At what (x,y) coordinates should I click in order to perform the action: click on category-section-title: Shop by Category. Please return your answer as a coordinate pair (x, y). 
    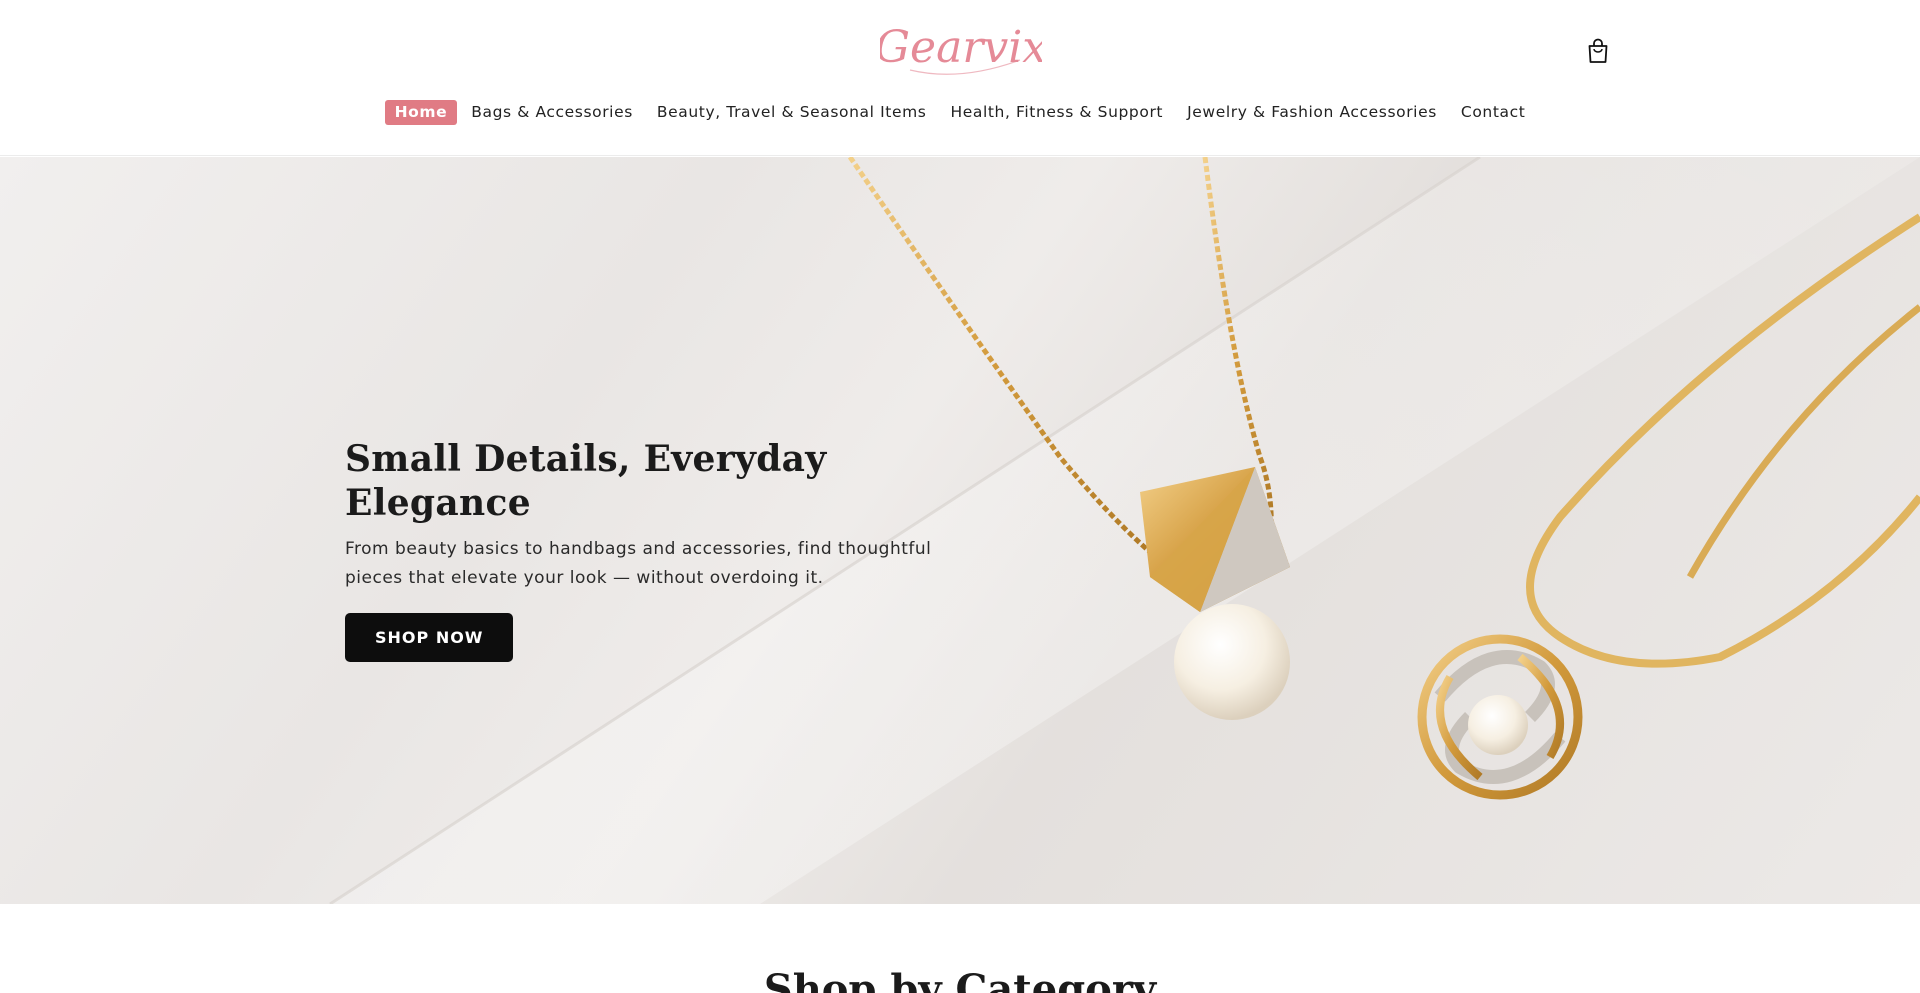
    Looking at the image, I should click on (960, 979).